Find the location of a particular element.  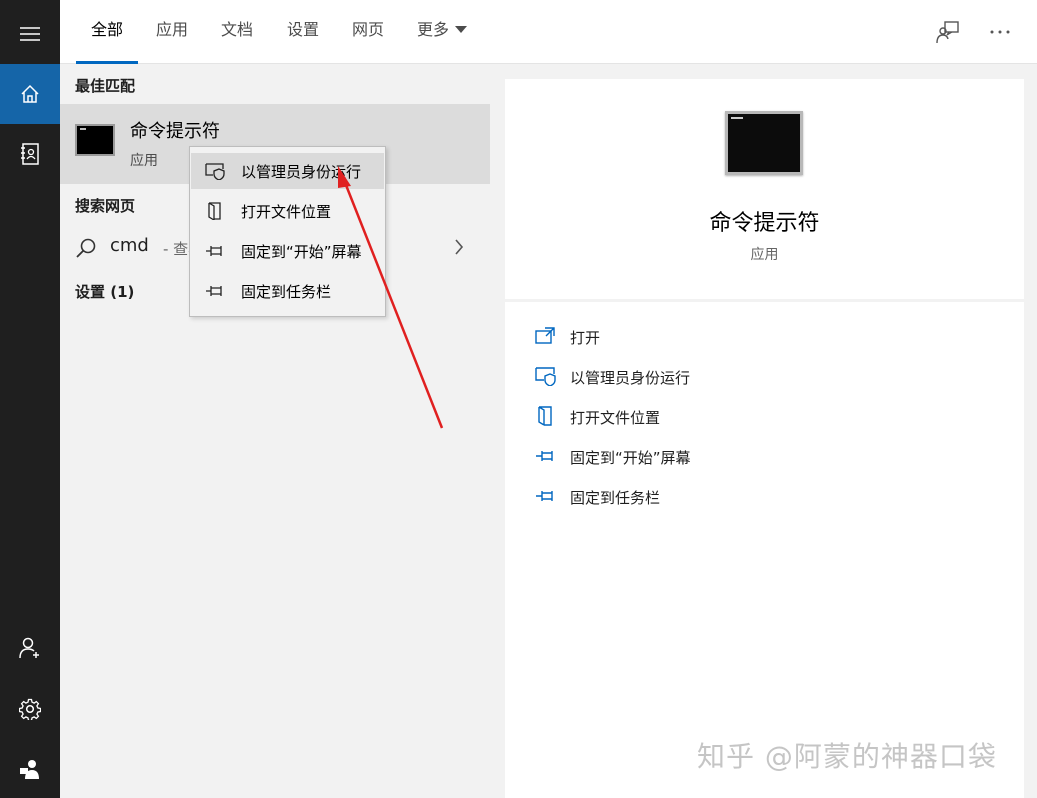

notebook-icon is located at coordinates (30, 154).